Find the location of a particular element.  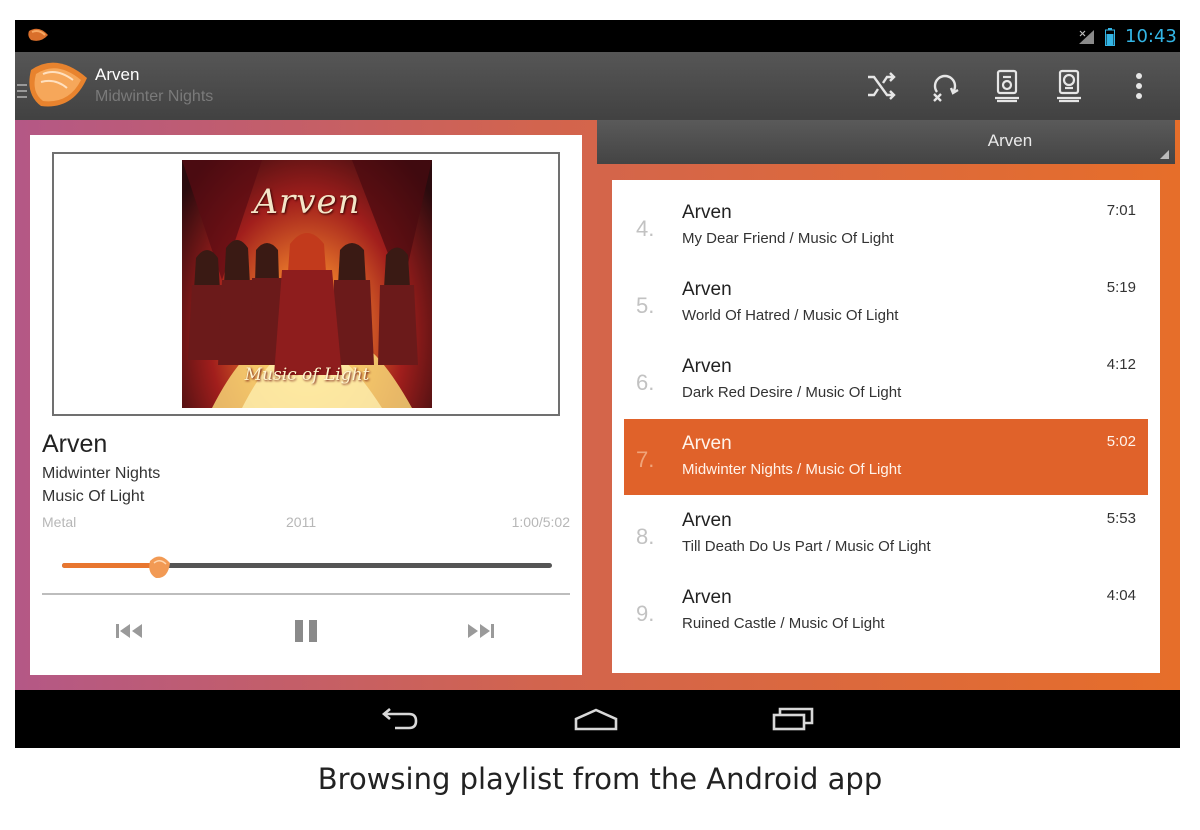

app-notification-icon is located at coordinates (39, 38).